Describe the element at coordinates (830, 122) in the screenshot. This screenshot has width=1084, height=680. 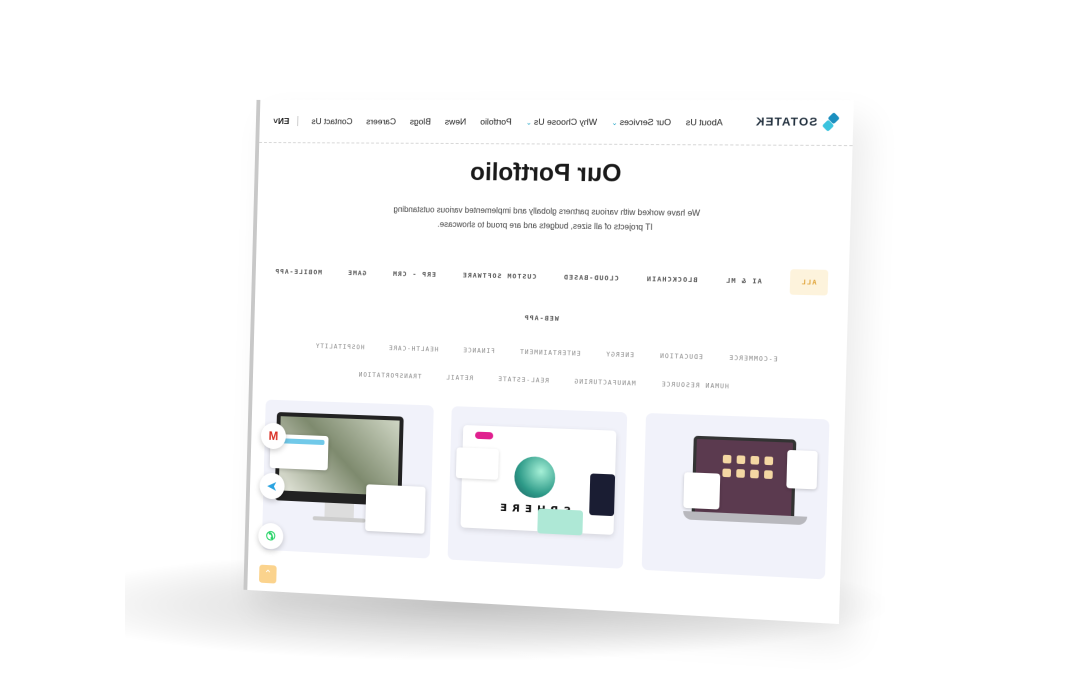
I see `logo-icon` at that location.